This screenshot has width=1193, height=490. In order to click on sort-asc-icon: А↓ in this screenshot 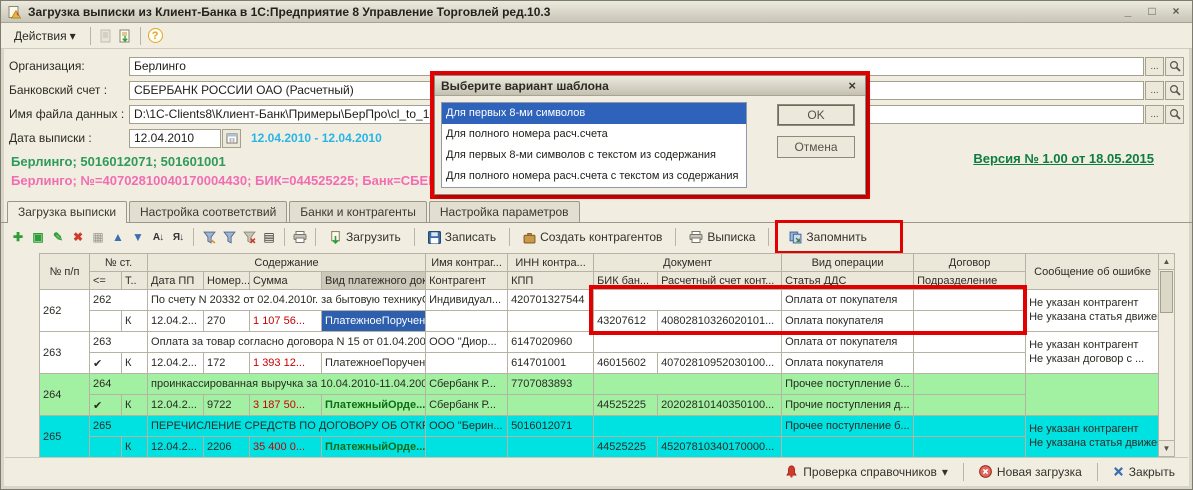, I will do `click(158, 237)`.